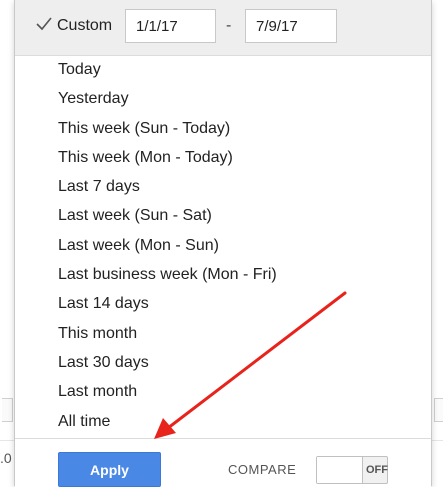 This screenshot has height=487, width=443. I want to click on custom-range-row: Custom -, so click(223, 28).